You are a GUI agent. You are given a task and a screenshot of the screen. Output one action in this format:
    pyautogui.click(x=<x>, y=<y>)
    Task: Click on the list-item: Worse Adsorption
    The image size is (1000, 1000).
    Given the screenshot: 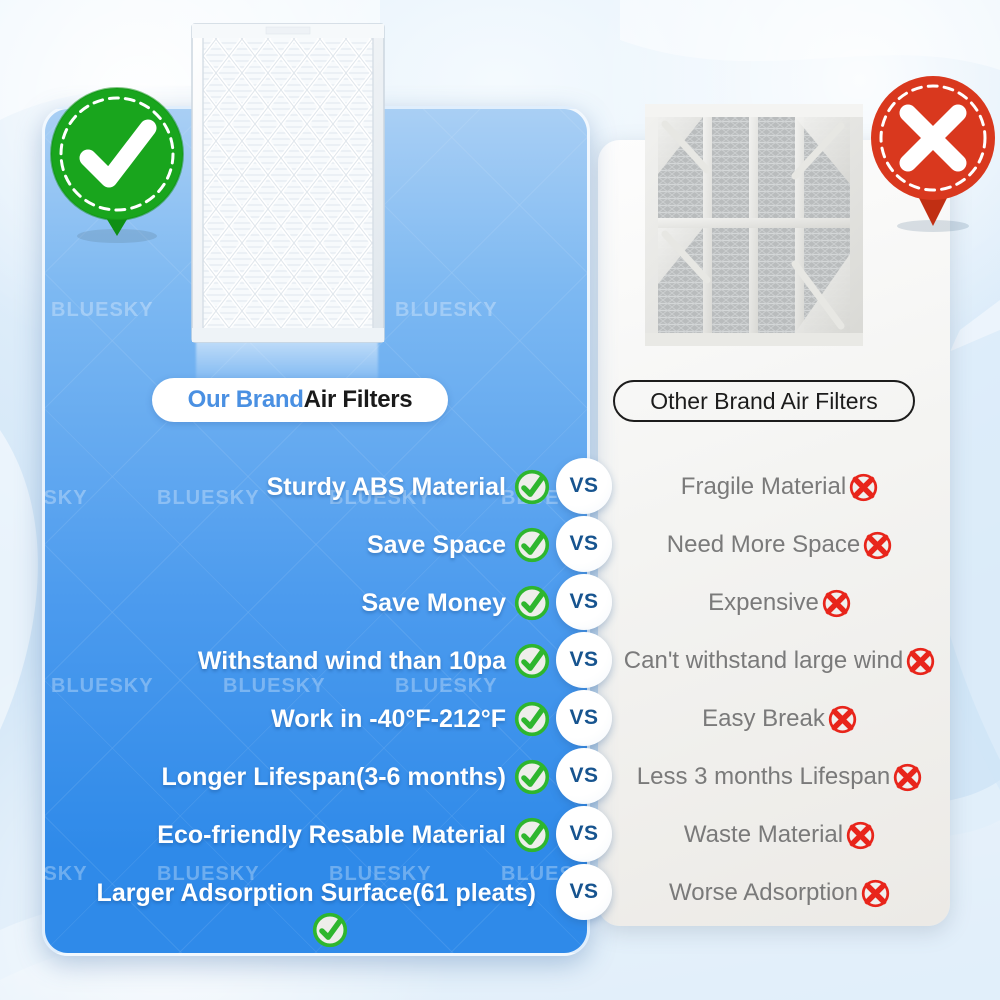 What is the action you would take?
    pyautogui.click(x=780, y=893)
    